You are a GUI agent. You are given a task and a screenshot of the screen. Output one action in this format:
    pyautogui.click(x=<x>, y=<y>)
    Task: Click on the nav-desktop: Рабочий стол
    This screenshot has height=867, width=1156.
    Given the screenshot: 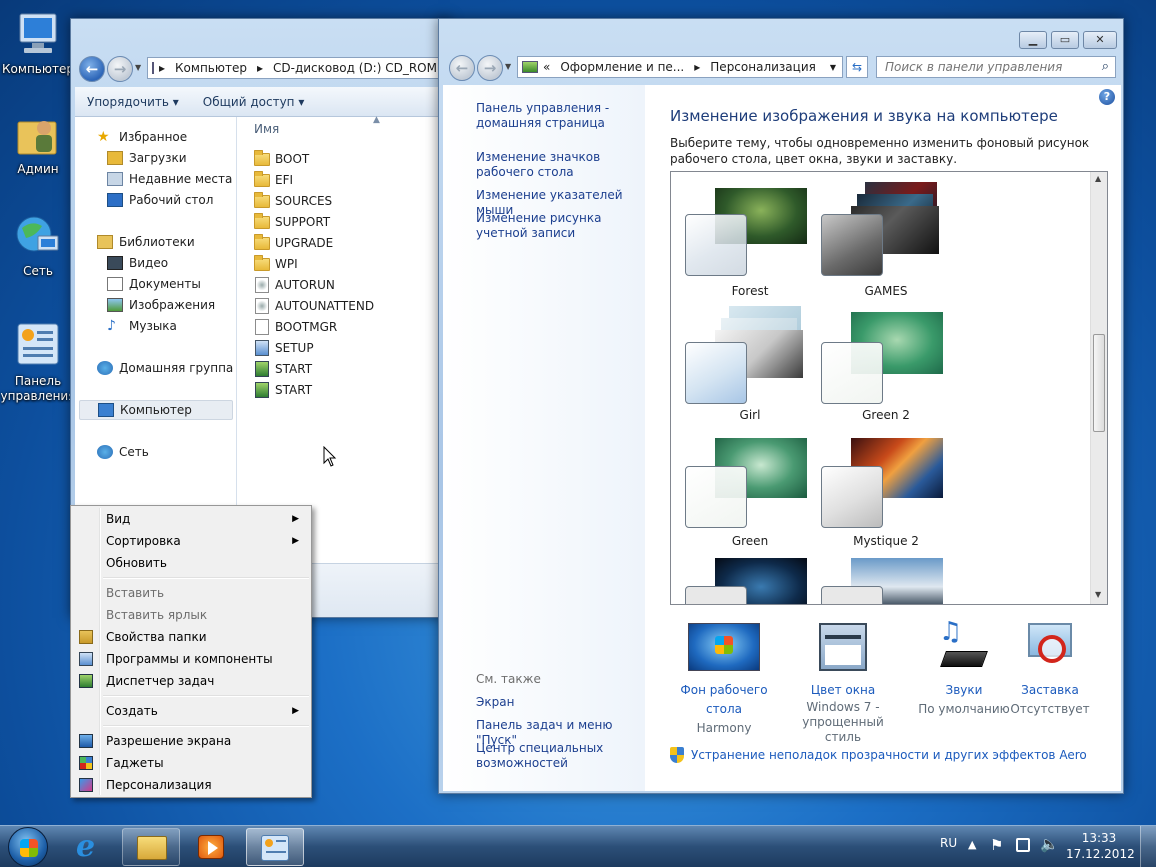 What is the action you would take?
    pyautogui.click(x=160, y=200)
    